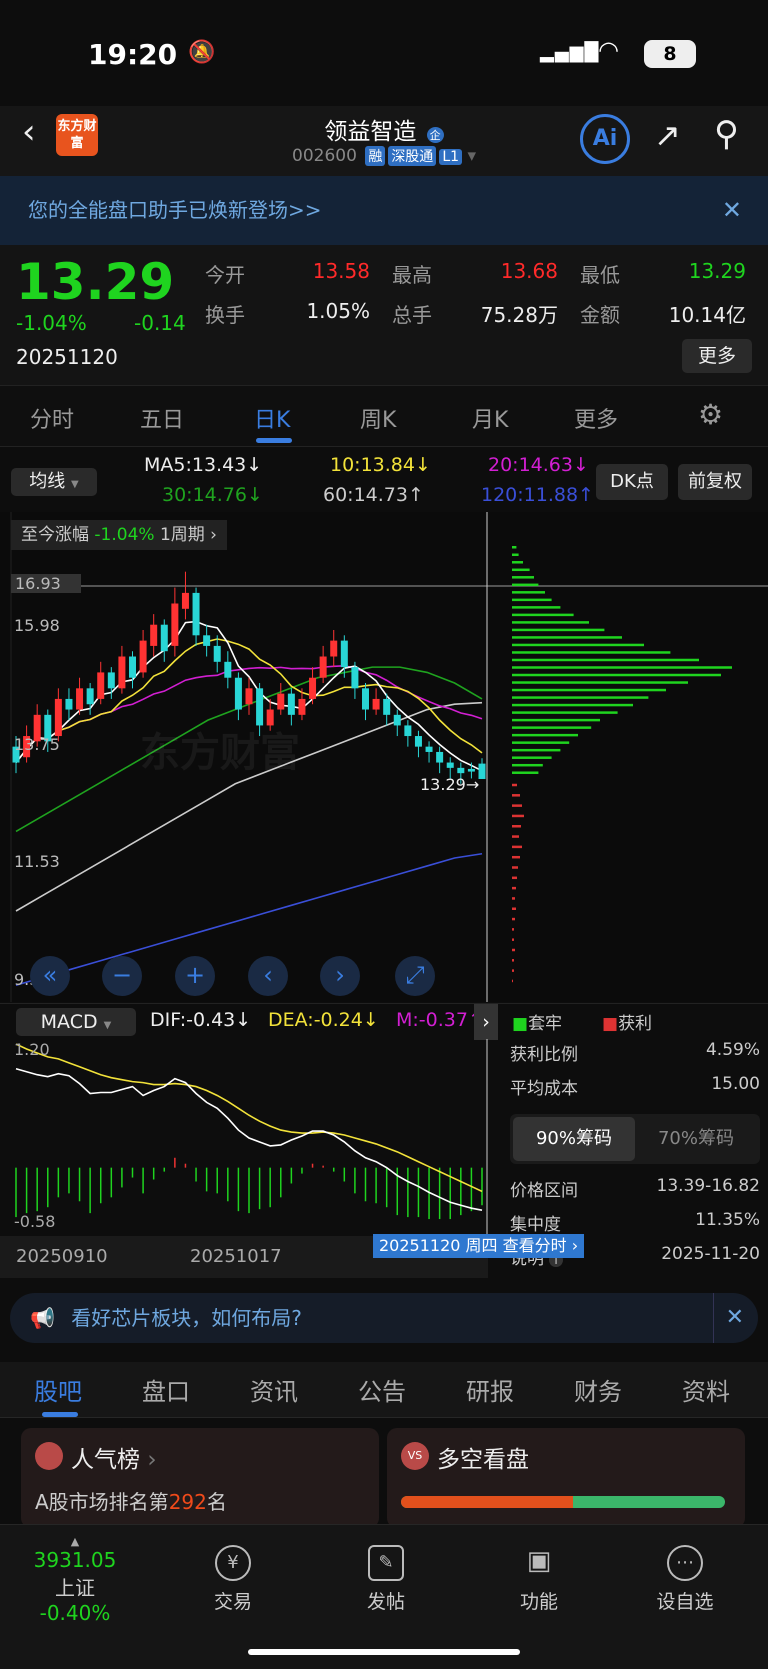 The image size is (768, 1669). Describe the element at coordinates (490, 1389) in the screenshot. I see `content-tab-4: 研报` at that location.